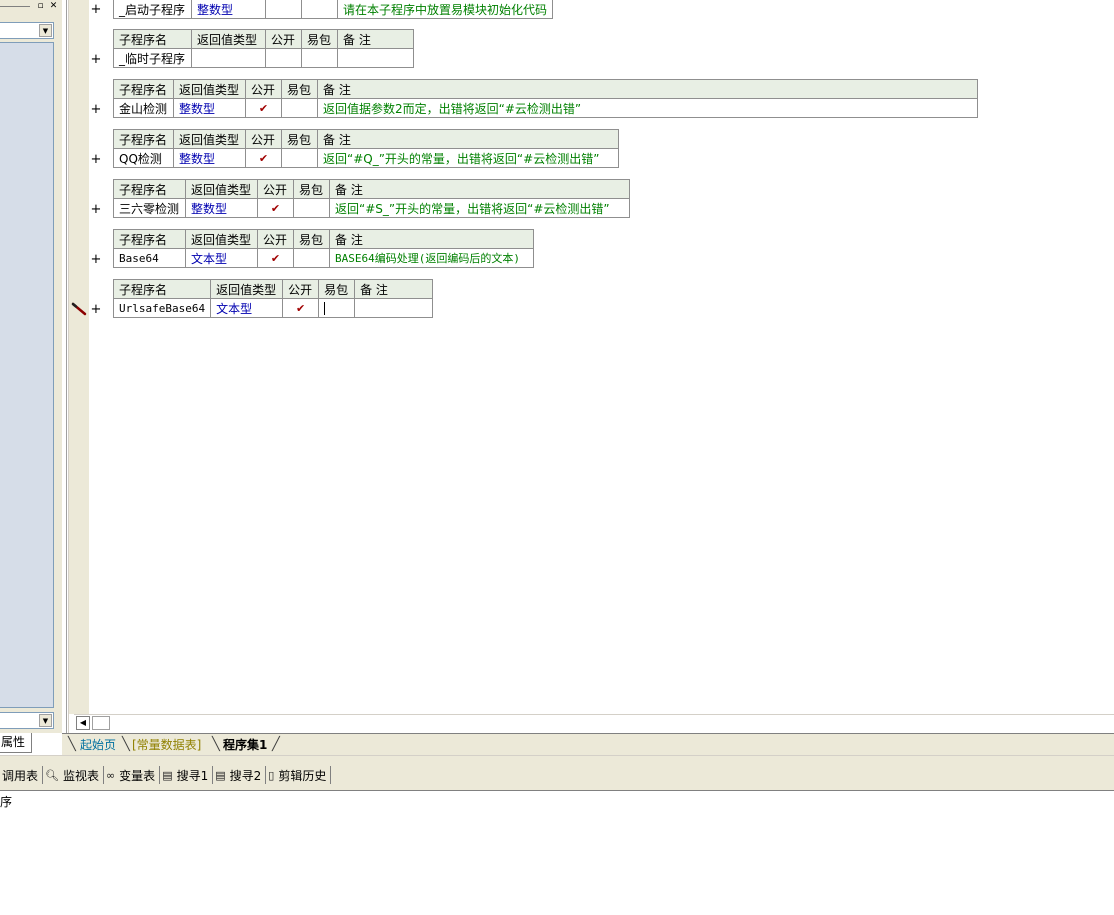  Describe the element at coordinates (245, 775) in the screenshot. I see `search2-label: 搜寻2` at that location.